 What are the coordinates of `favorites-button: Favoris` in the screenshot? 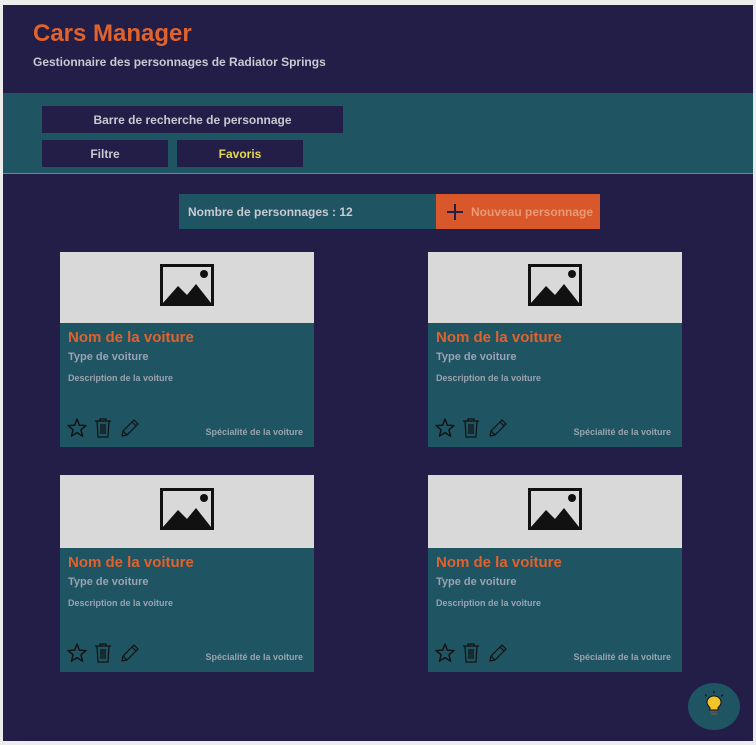 It's located at (240, 153).